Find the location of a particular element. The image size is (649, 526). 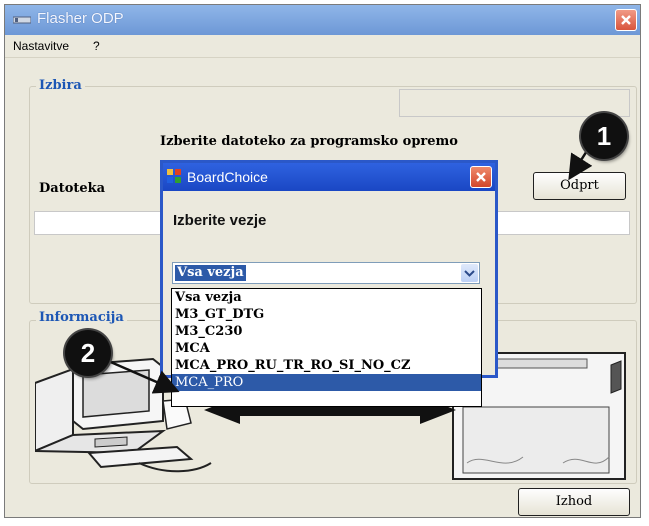

exit-button: Izhod is located at coordinates (574, 502).